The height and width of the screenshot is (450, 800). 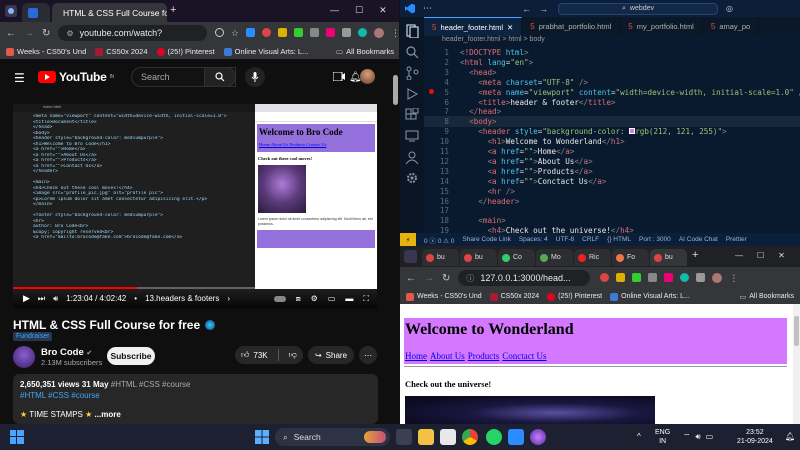 What do you see at coordinates (349, 299) in the screenshot?
I see `theater-mode-icon: ▬` at bounding box center [349, 299].